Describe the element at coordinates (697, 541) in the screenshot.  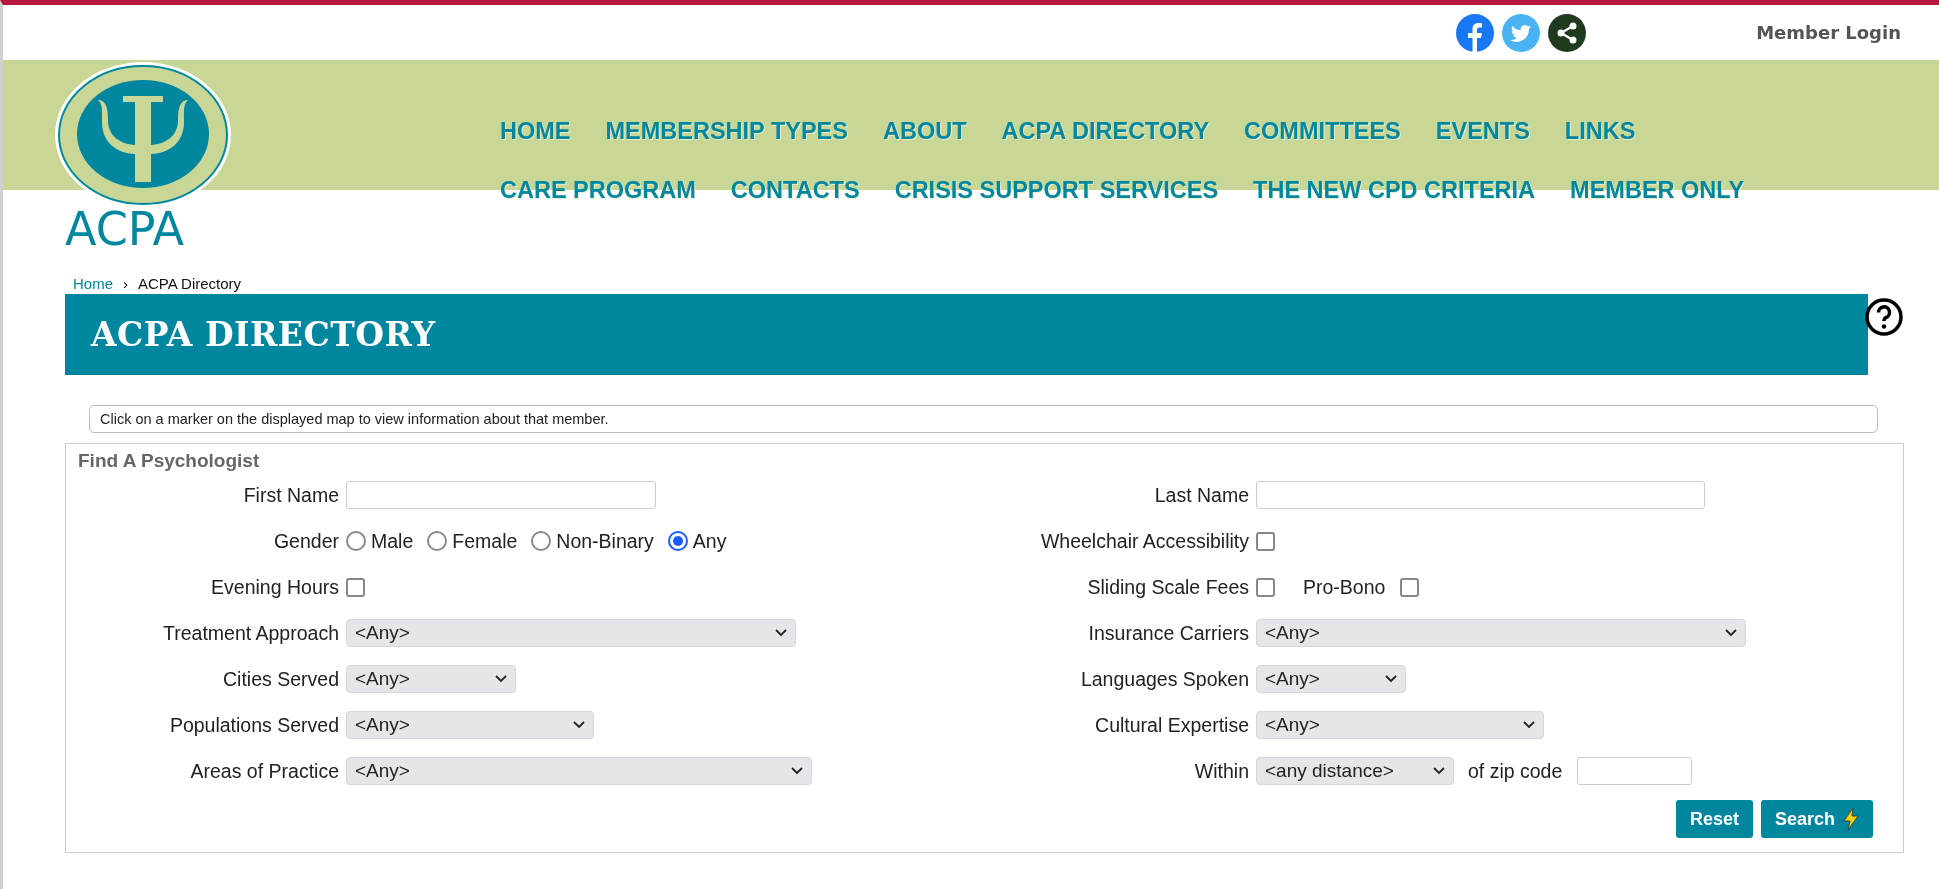
I see `radio-option: Any` at that location.